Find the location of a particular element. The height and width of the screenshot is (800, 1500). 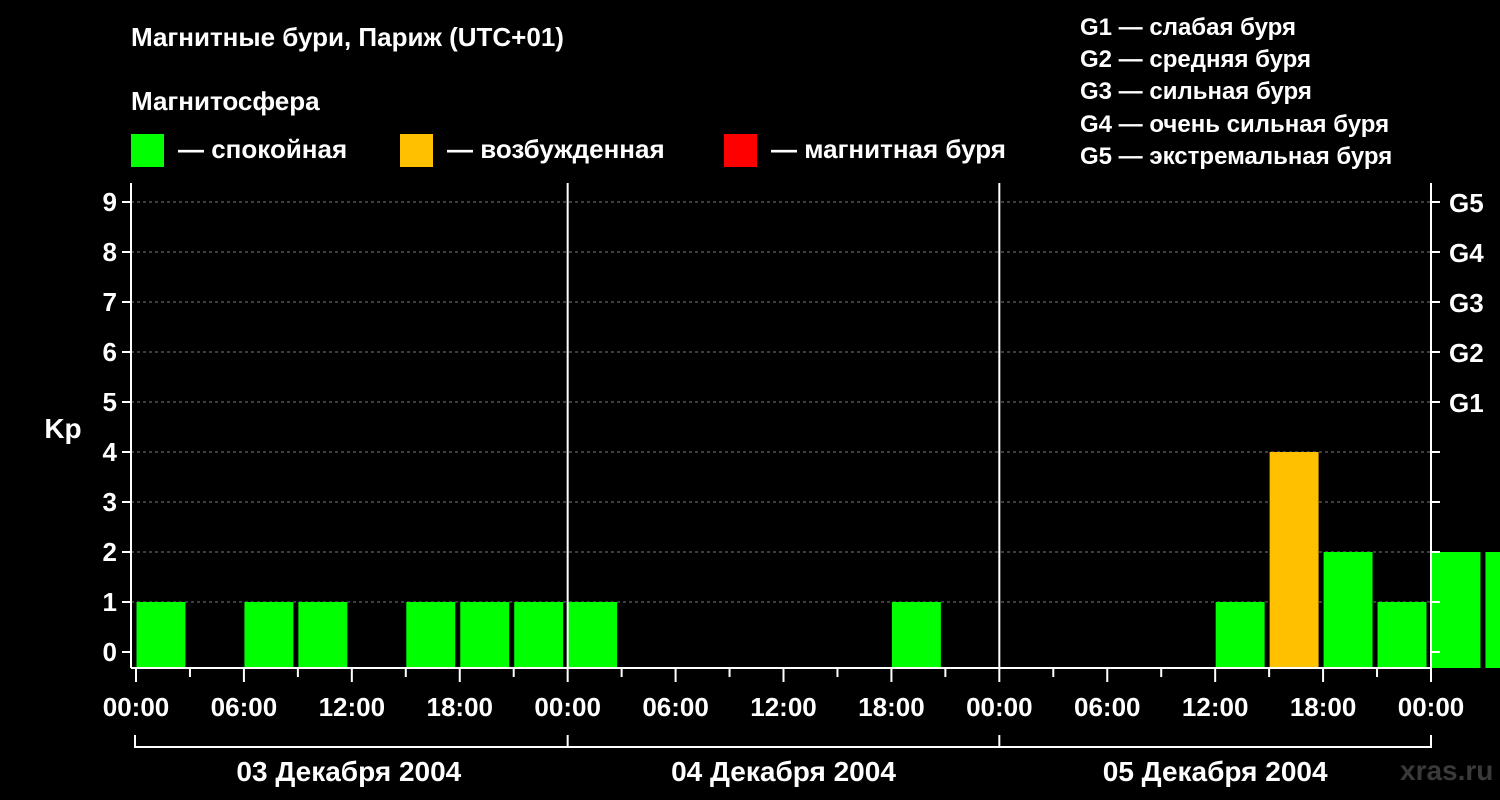

y-axis-label: Kp is located at coordinates (62, 428).